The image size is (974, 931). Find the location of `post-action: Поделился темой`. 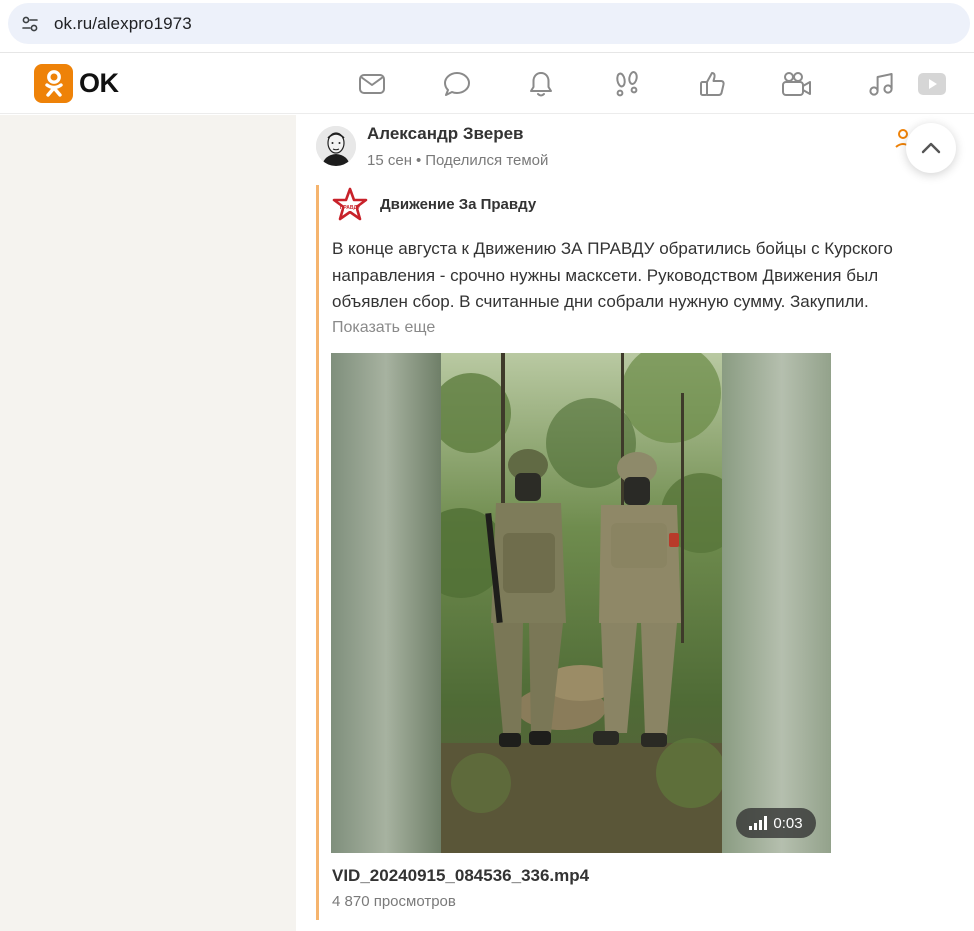

post-action: Поделился темой is located at coordinates (487, 160).